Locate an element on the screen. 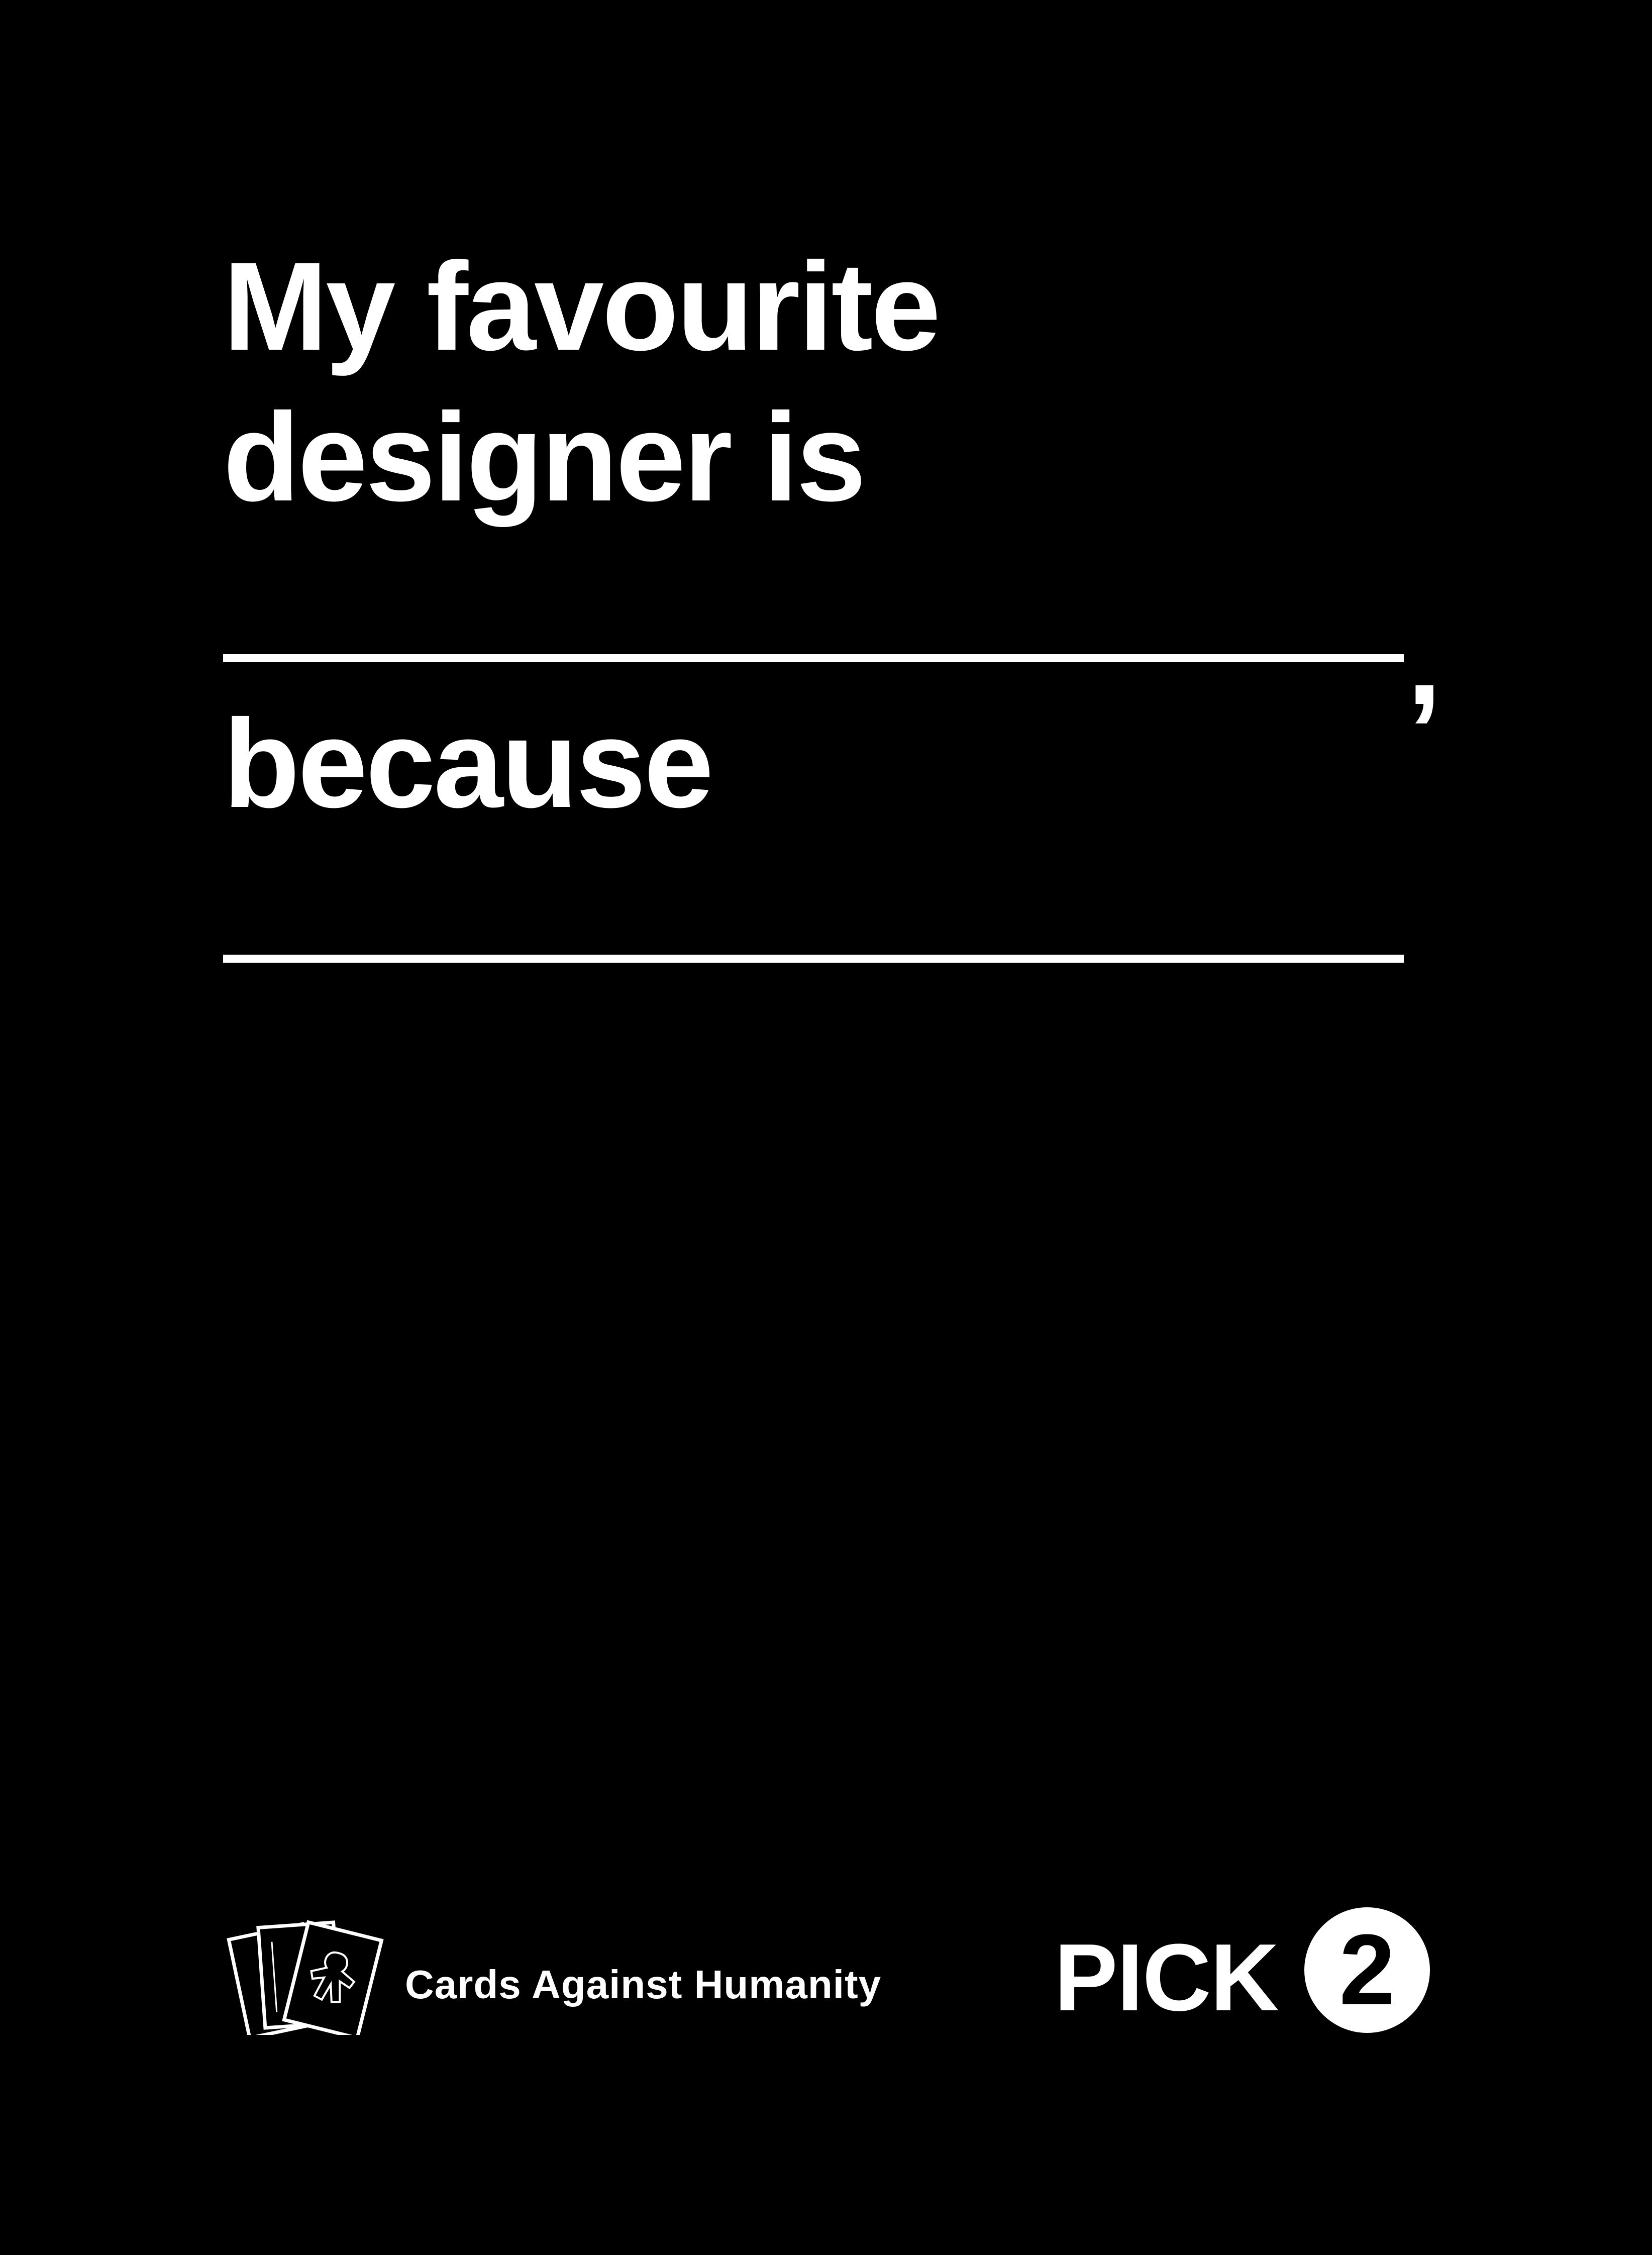 This screenshot has height=2255, width=1652. prompt-comma: , is located at coordinates (1424, 660).